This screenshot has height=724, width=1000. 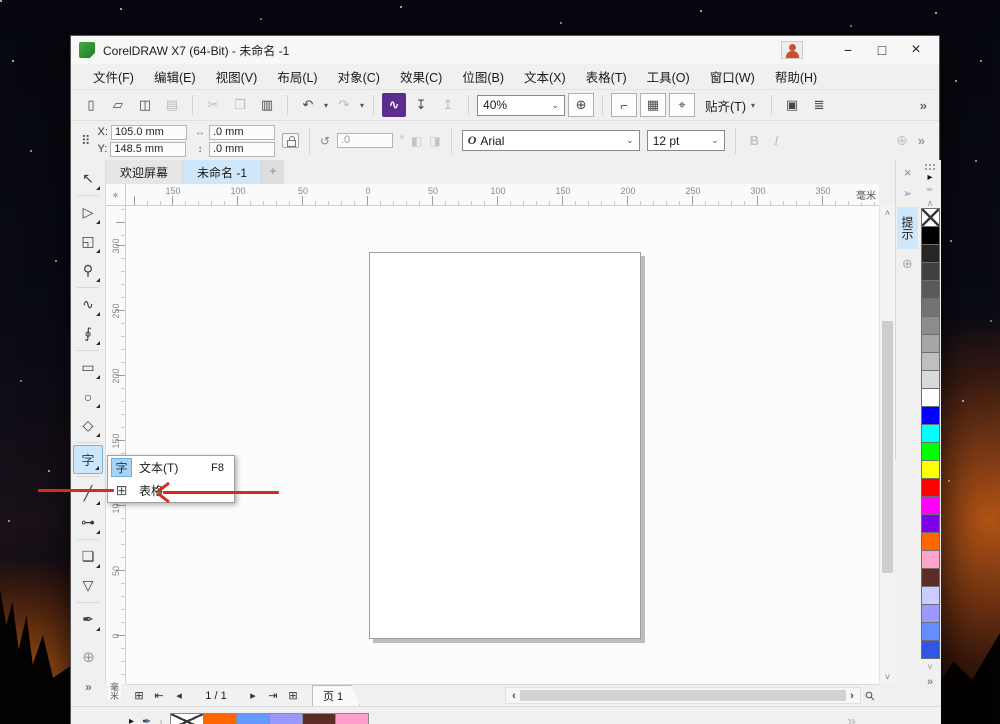 What do you see at coordinates (148, 132) in the screenshot?
I see `x-position-field: 105.0 mm` at bounding box center [148, 132].